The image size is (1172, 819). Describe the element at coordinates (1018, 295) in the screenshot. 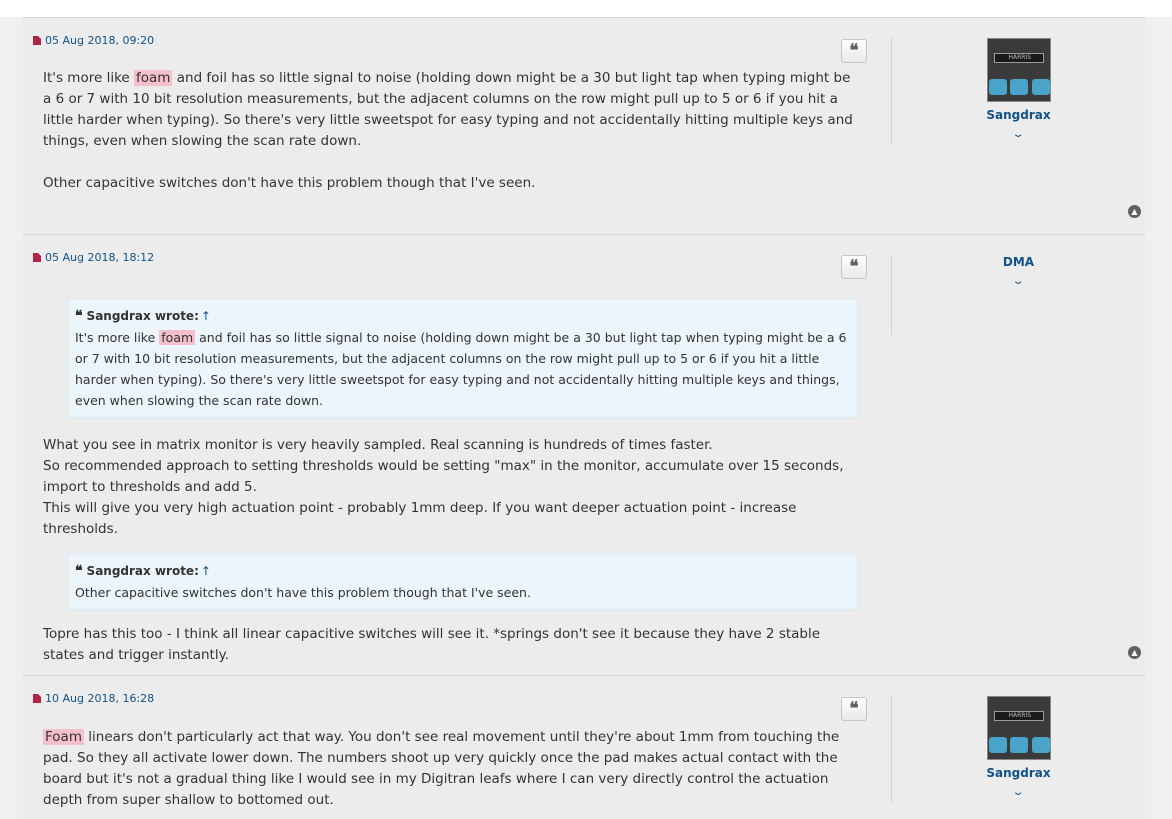

I see `post-profile: DMA ⌄` at that location.